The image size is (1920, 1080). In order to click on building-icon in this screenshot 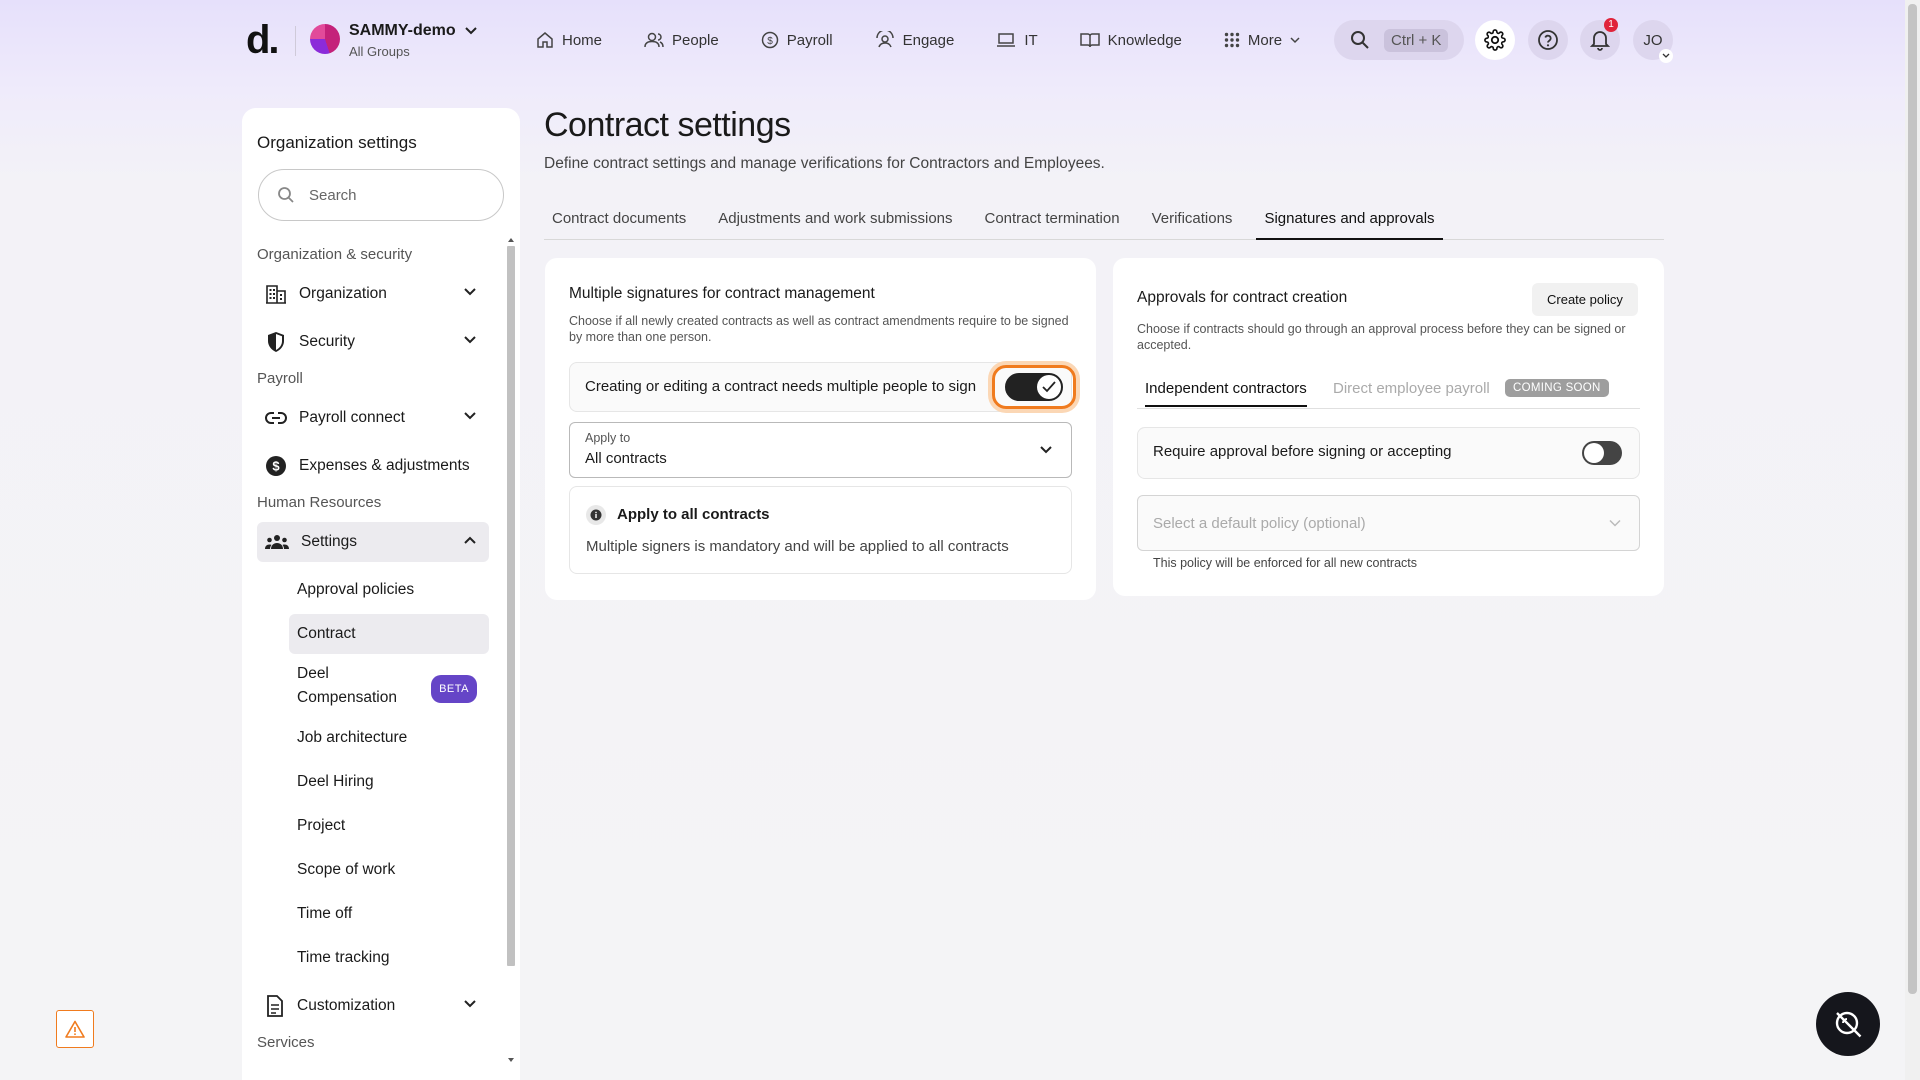, I will do `click(276, 294)`.